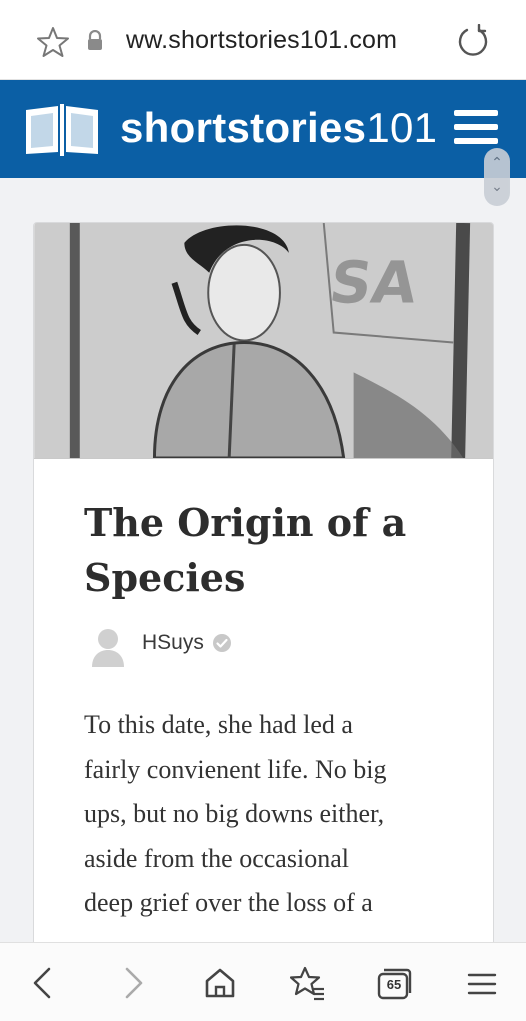  I want to click on home-icon, so click(220, 983).